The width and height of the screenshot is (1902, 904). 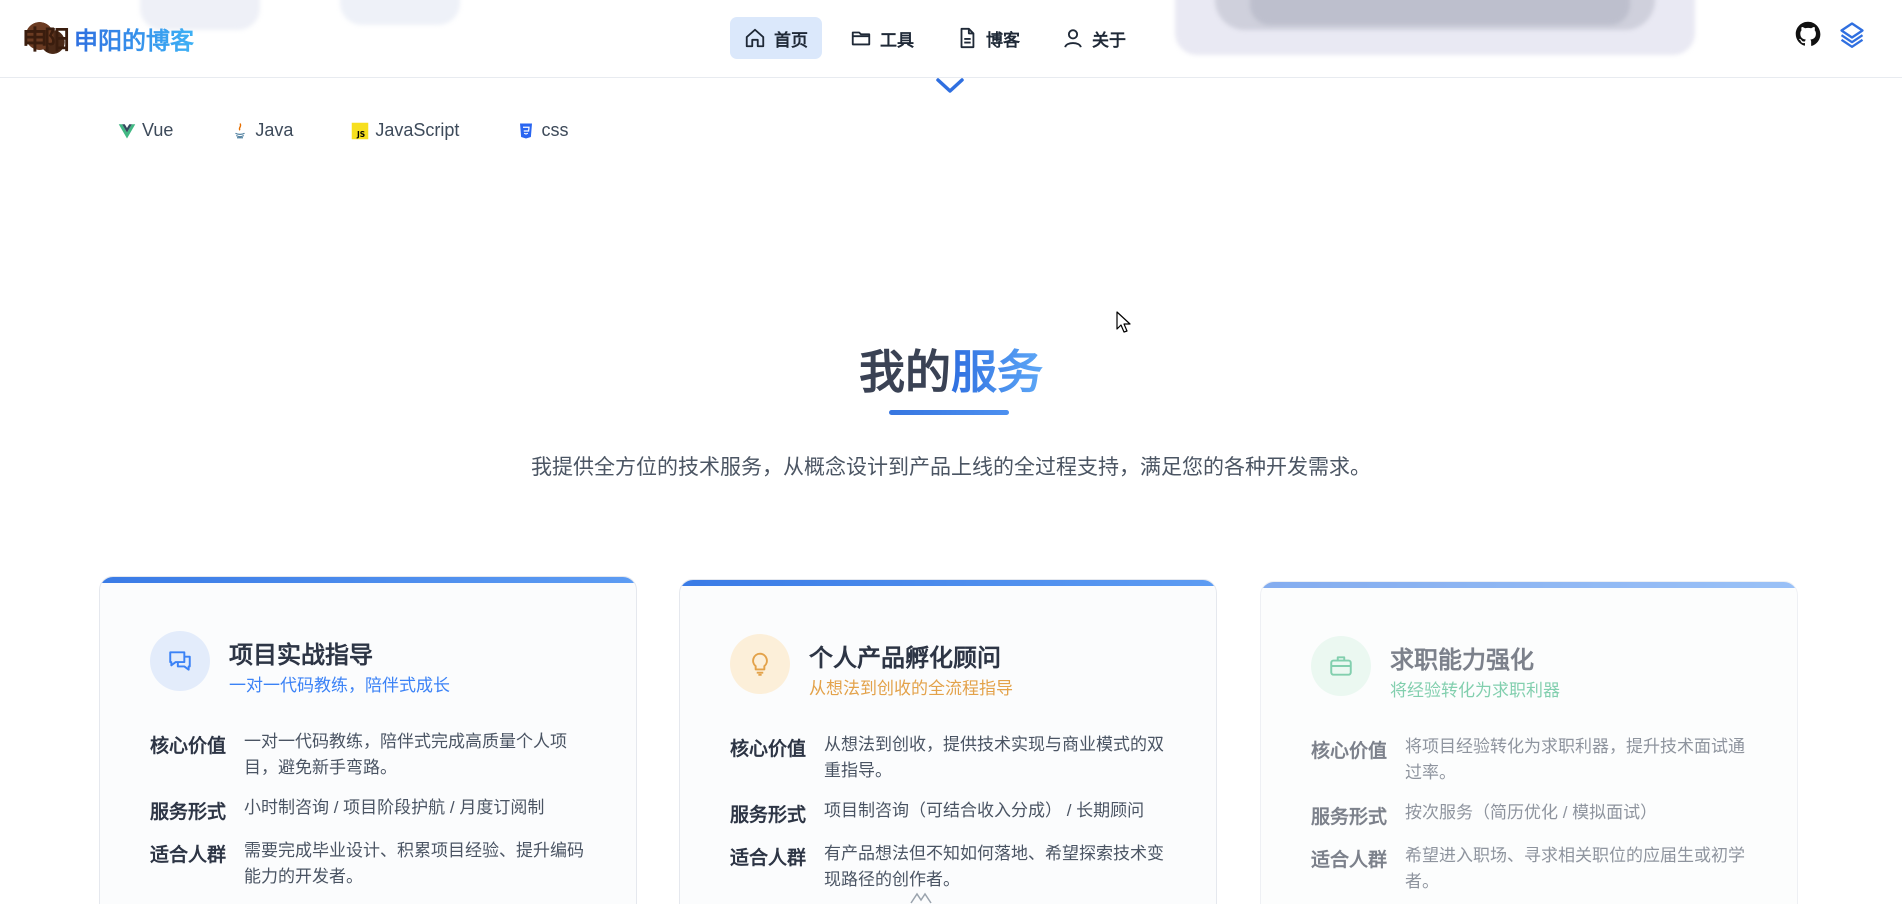 I want to click on detail-row: 服务形式 按次服务（简历优化 / 模拟面试）, so click(x=1531, y=814).